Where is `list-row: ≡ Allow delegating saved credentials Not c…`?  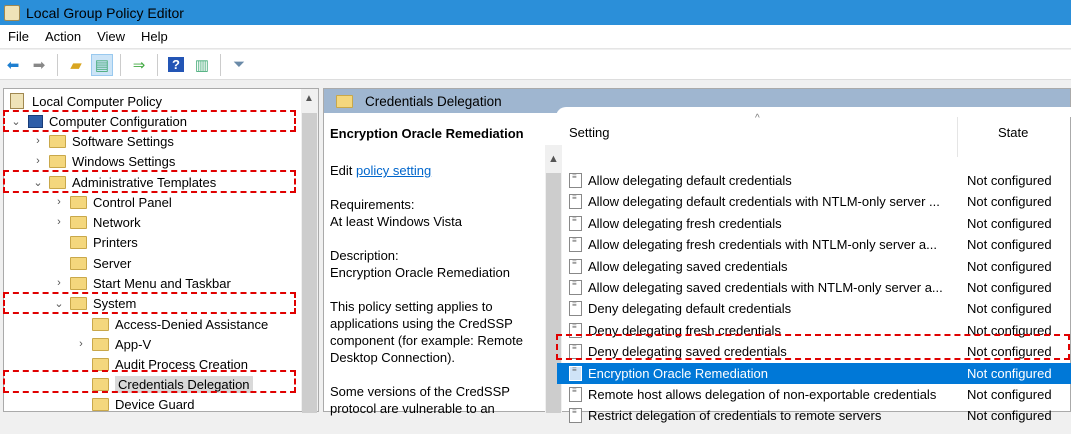 list-row: ≡ Allow delegating saved credentials Not c… is located at coordinates (814, 266).